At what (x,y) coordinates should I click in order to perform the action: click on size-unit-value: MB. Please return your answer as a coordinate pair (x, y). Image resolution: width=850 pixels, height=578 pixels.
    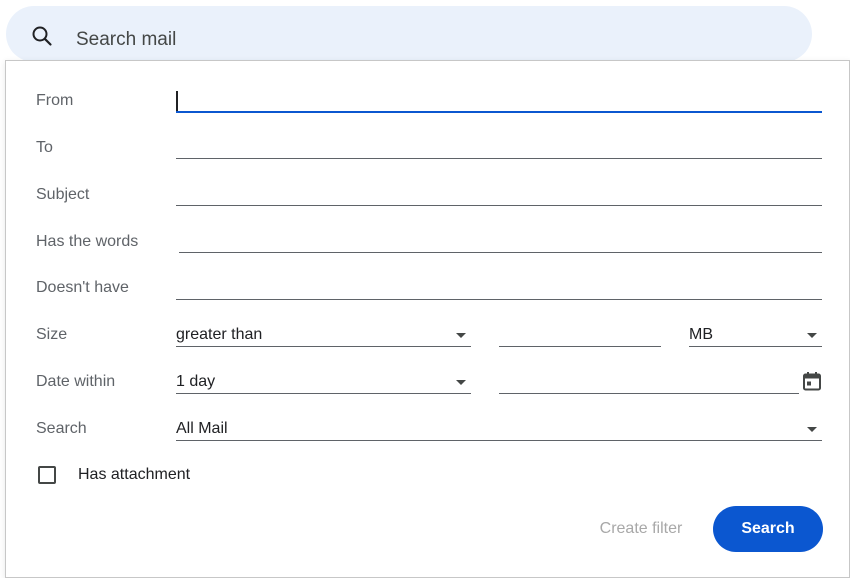
    Looking at the image, I should click on (701, 334).